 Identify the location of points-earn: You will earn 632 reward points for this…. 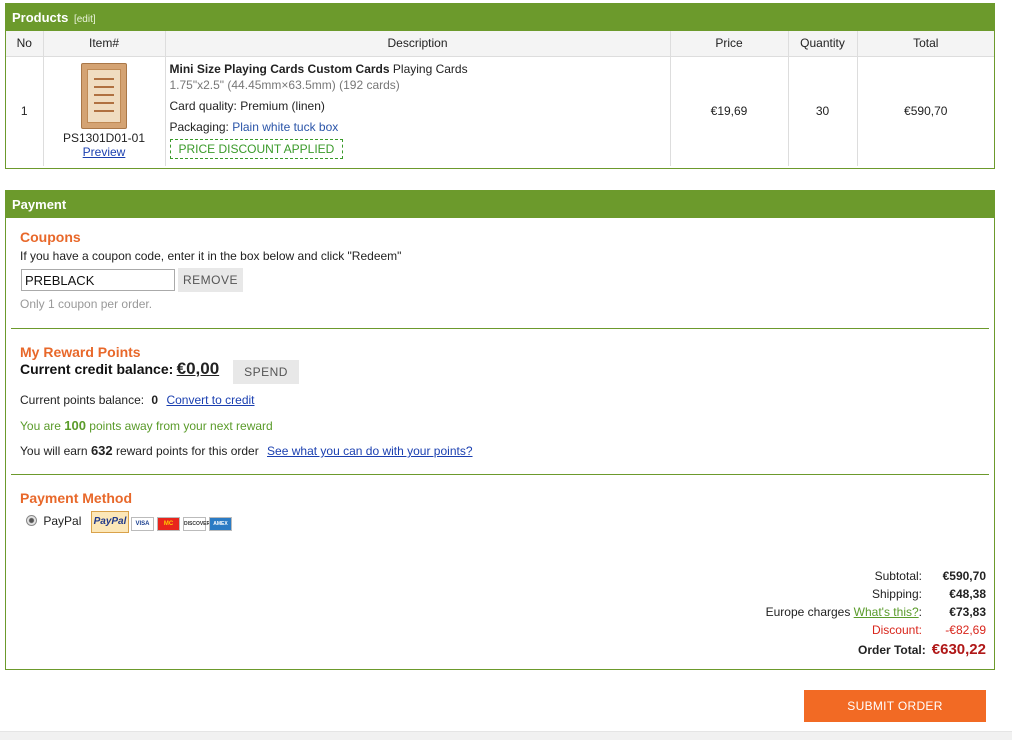
(246, 450).